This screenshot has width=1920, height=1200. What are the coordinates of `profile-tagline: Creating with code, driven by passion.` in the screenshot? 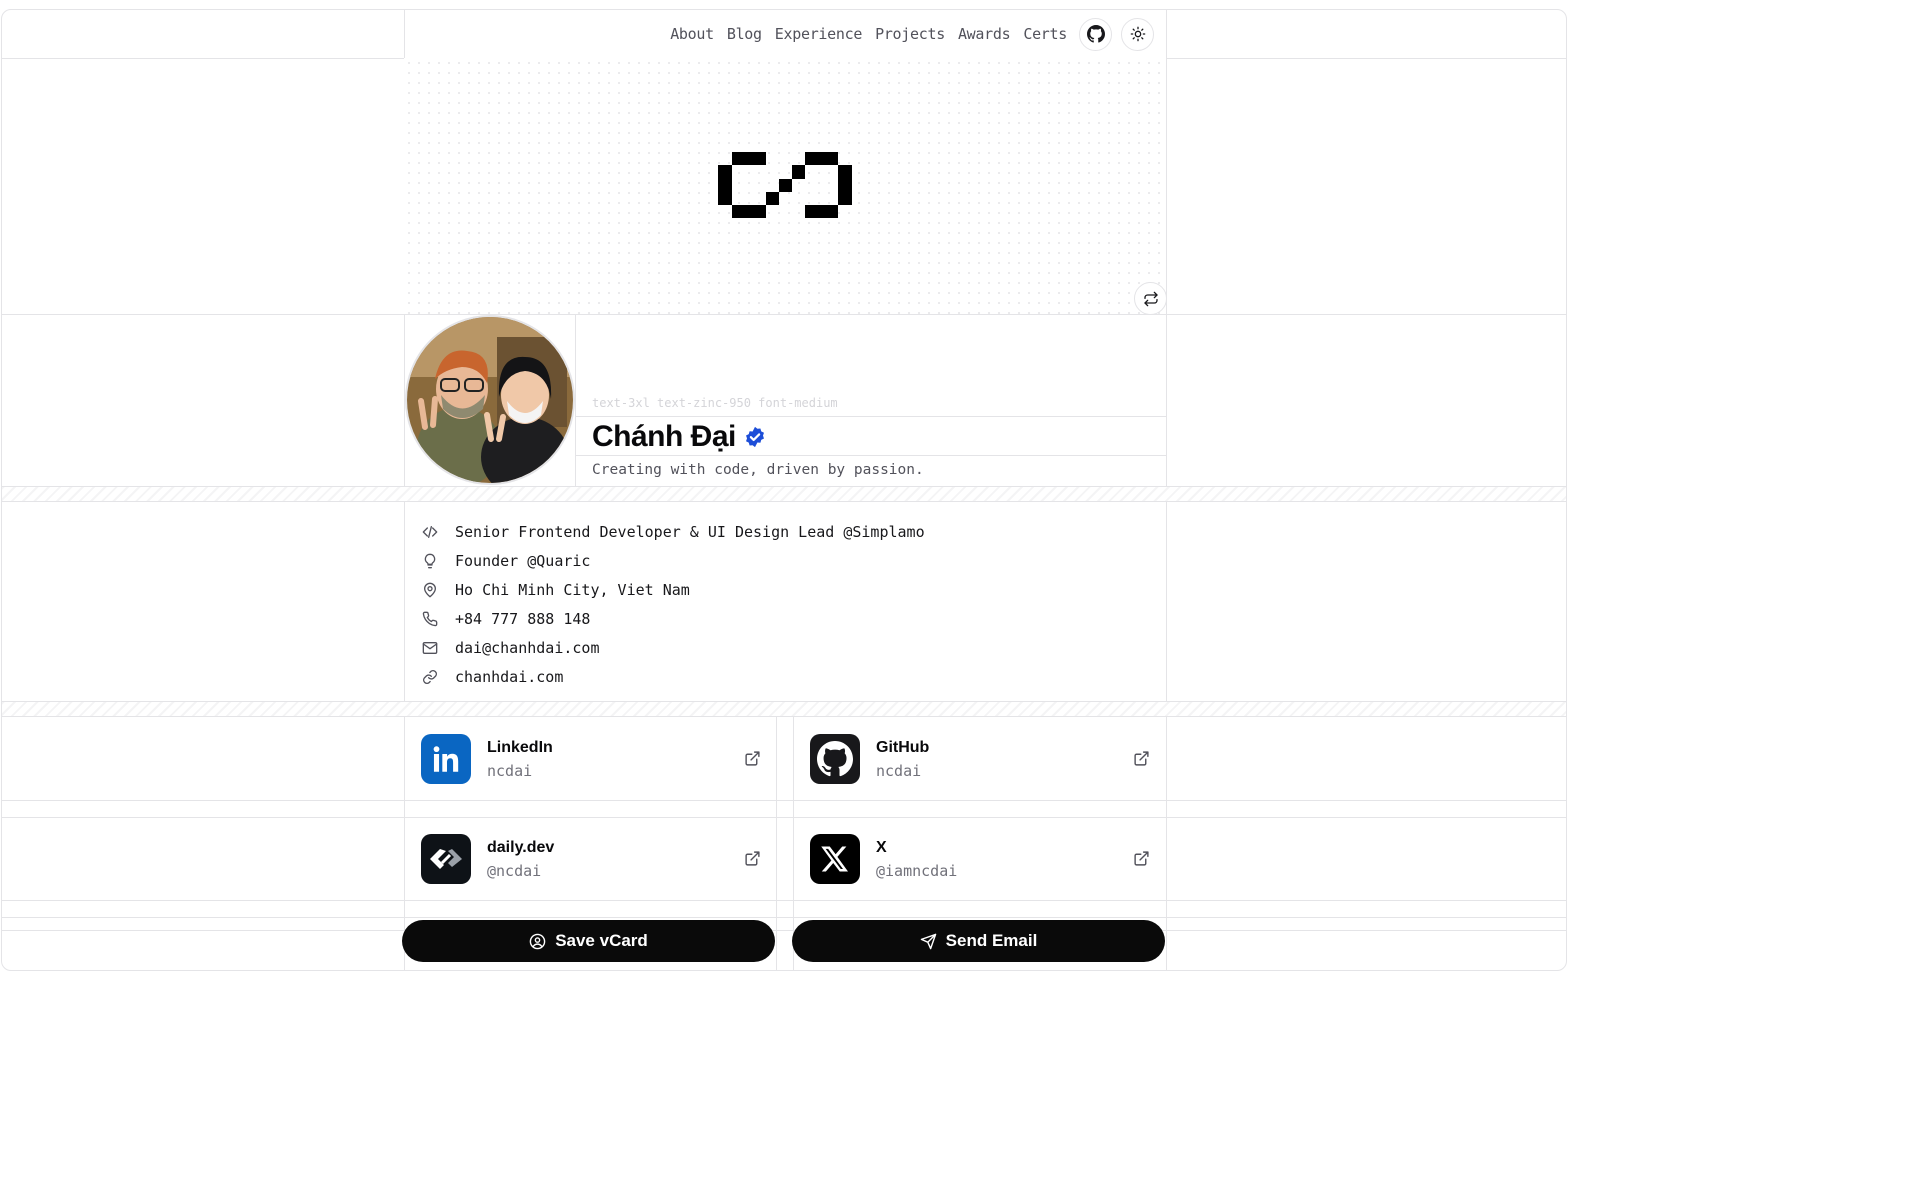 It's located at (758, 470).